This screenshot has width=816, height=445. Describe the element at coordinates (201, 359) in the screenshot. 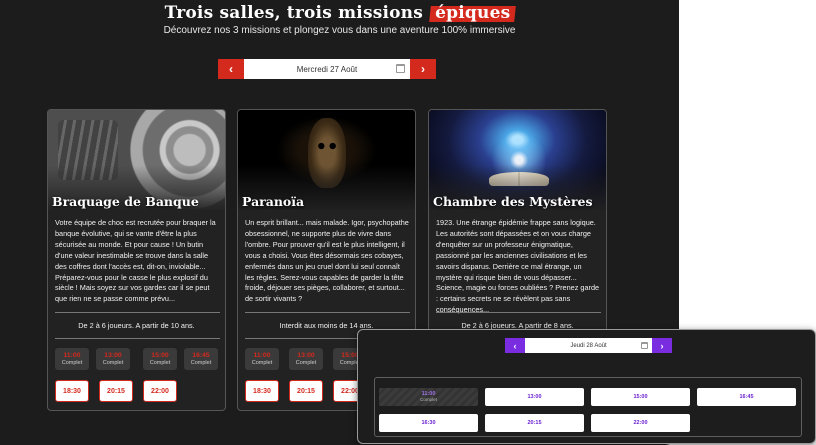

I see `time-slot-full: 16:45 Complet` at that location.